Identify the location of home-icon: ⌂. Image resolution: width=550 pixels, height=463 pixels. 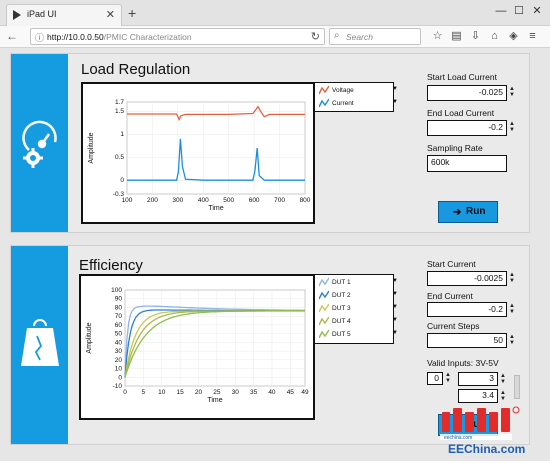
(494, 36).